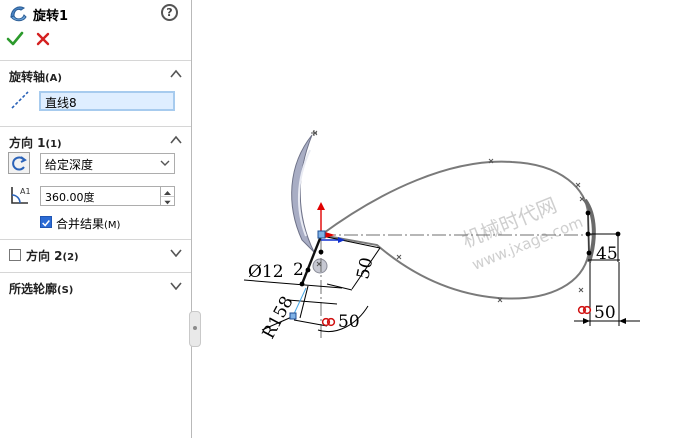 This screenshot has height=438, width=700. I want to click on spin-up-icon, so click(167, 191).